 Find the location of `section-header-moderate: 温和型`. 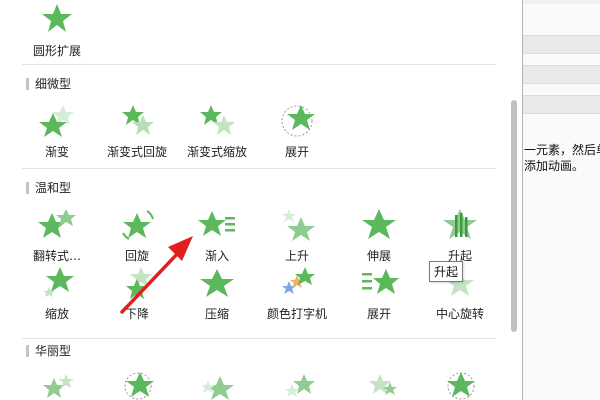

section-header-moderate: 温和型 is located at coordinates (48, 187).